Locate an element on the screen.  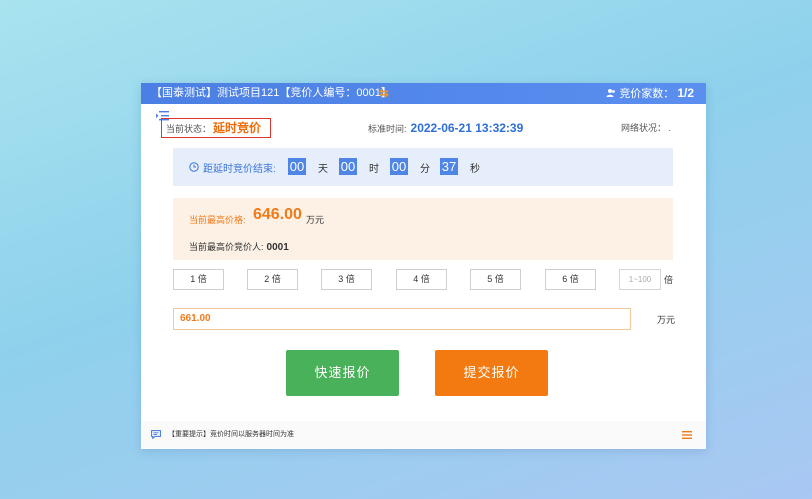
network-status: 网络状况： . is located at coordinates (646, 128).